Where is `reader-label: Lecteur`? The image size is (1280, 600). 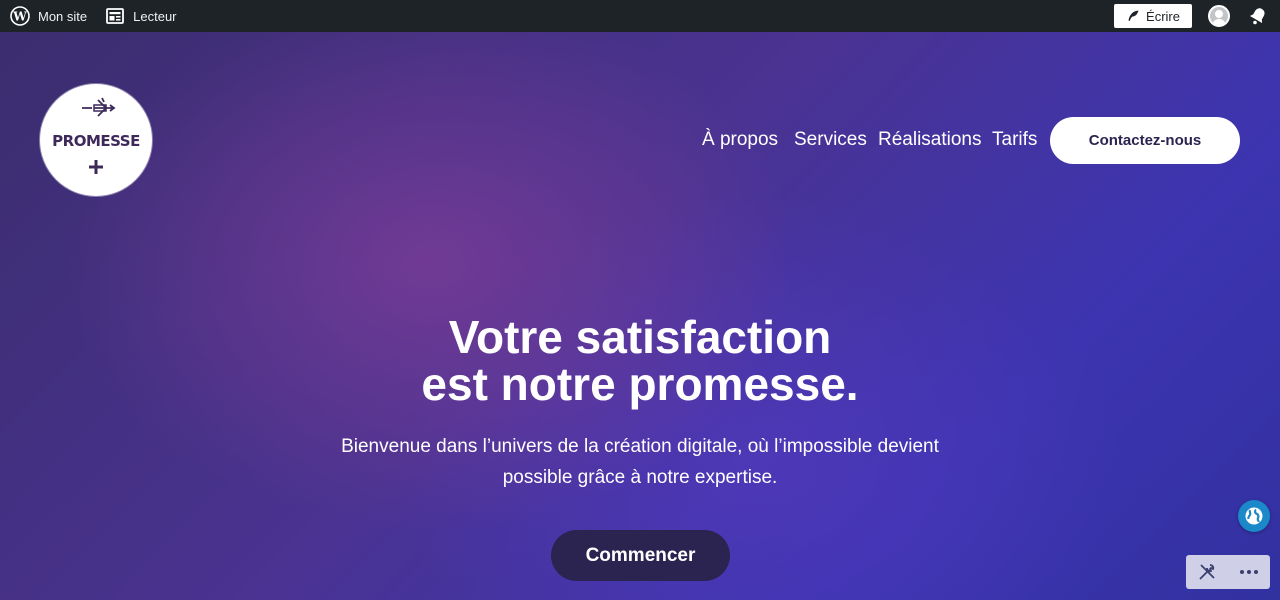
reader-label: Lecteur is located at coordinates (155, 16).